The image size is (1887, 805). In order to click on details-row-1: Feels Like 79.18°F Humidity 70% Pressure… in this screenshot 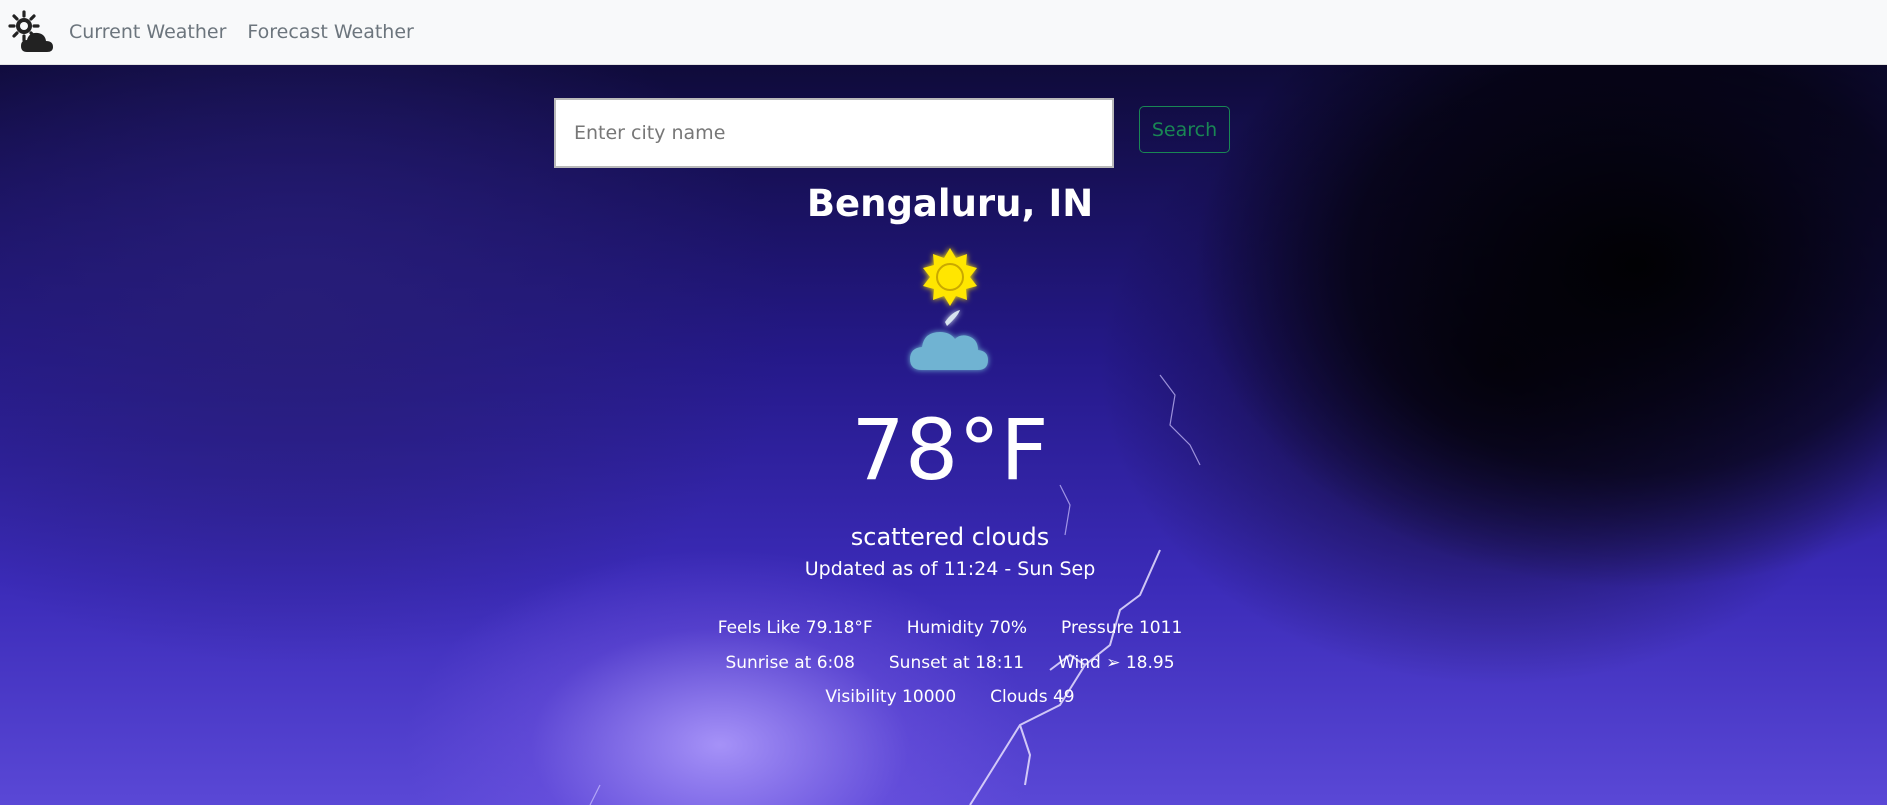, I will do `click(943, 628)`.